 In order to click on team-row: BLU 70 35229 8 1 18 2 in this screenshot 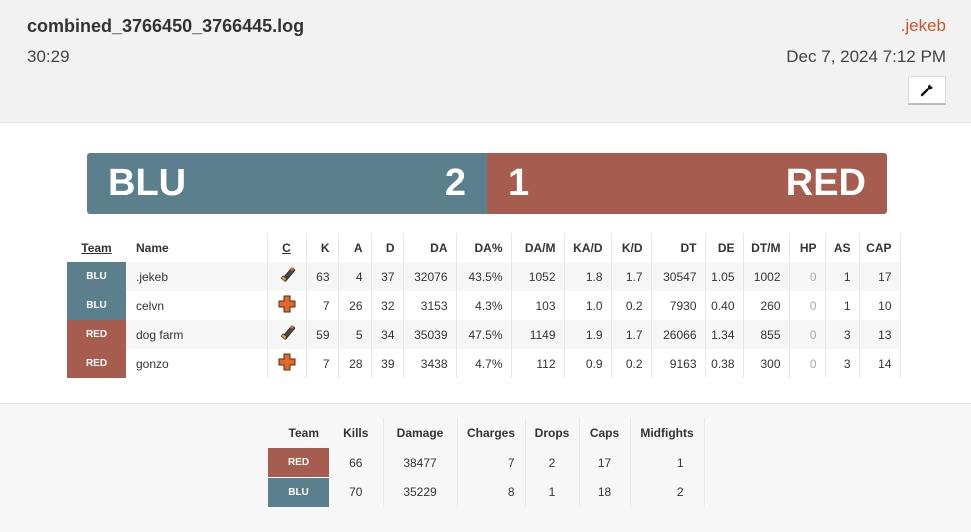, I will do `click(486, 492)`.